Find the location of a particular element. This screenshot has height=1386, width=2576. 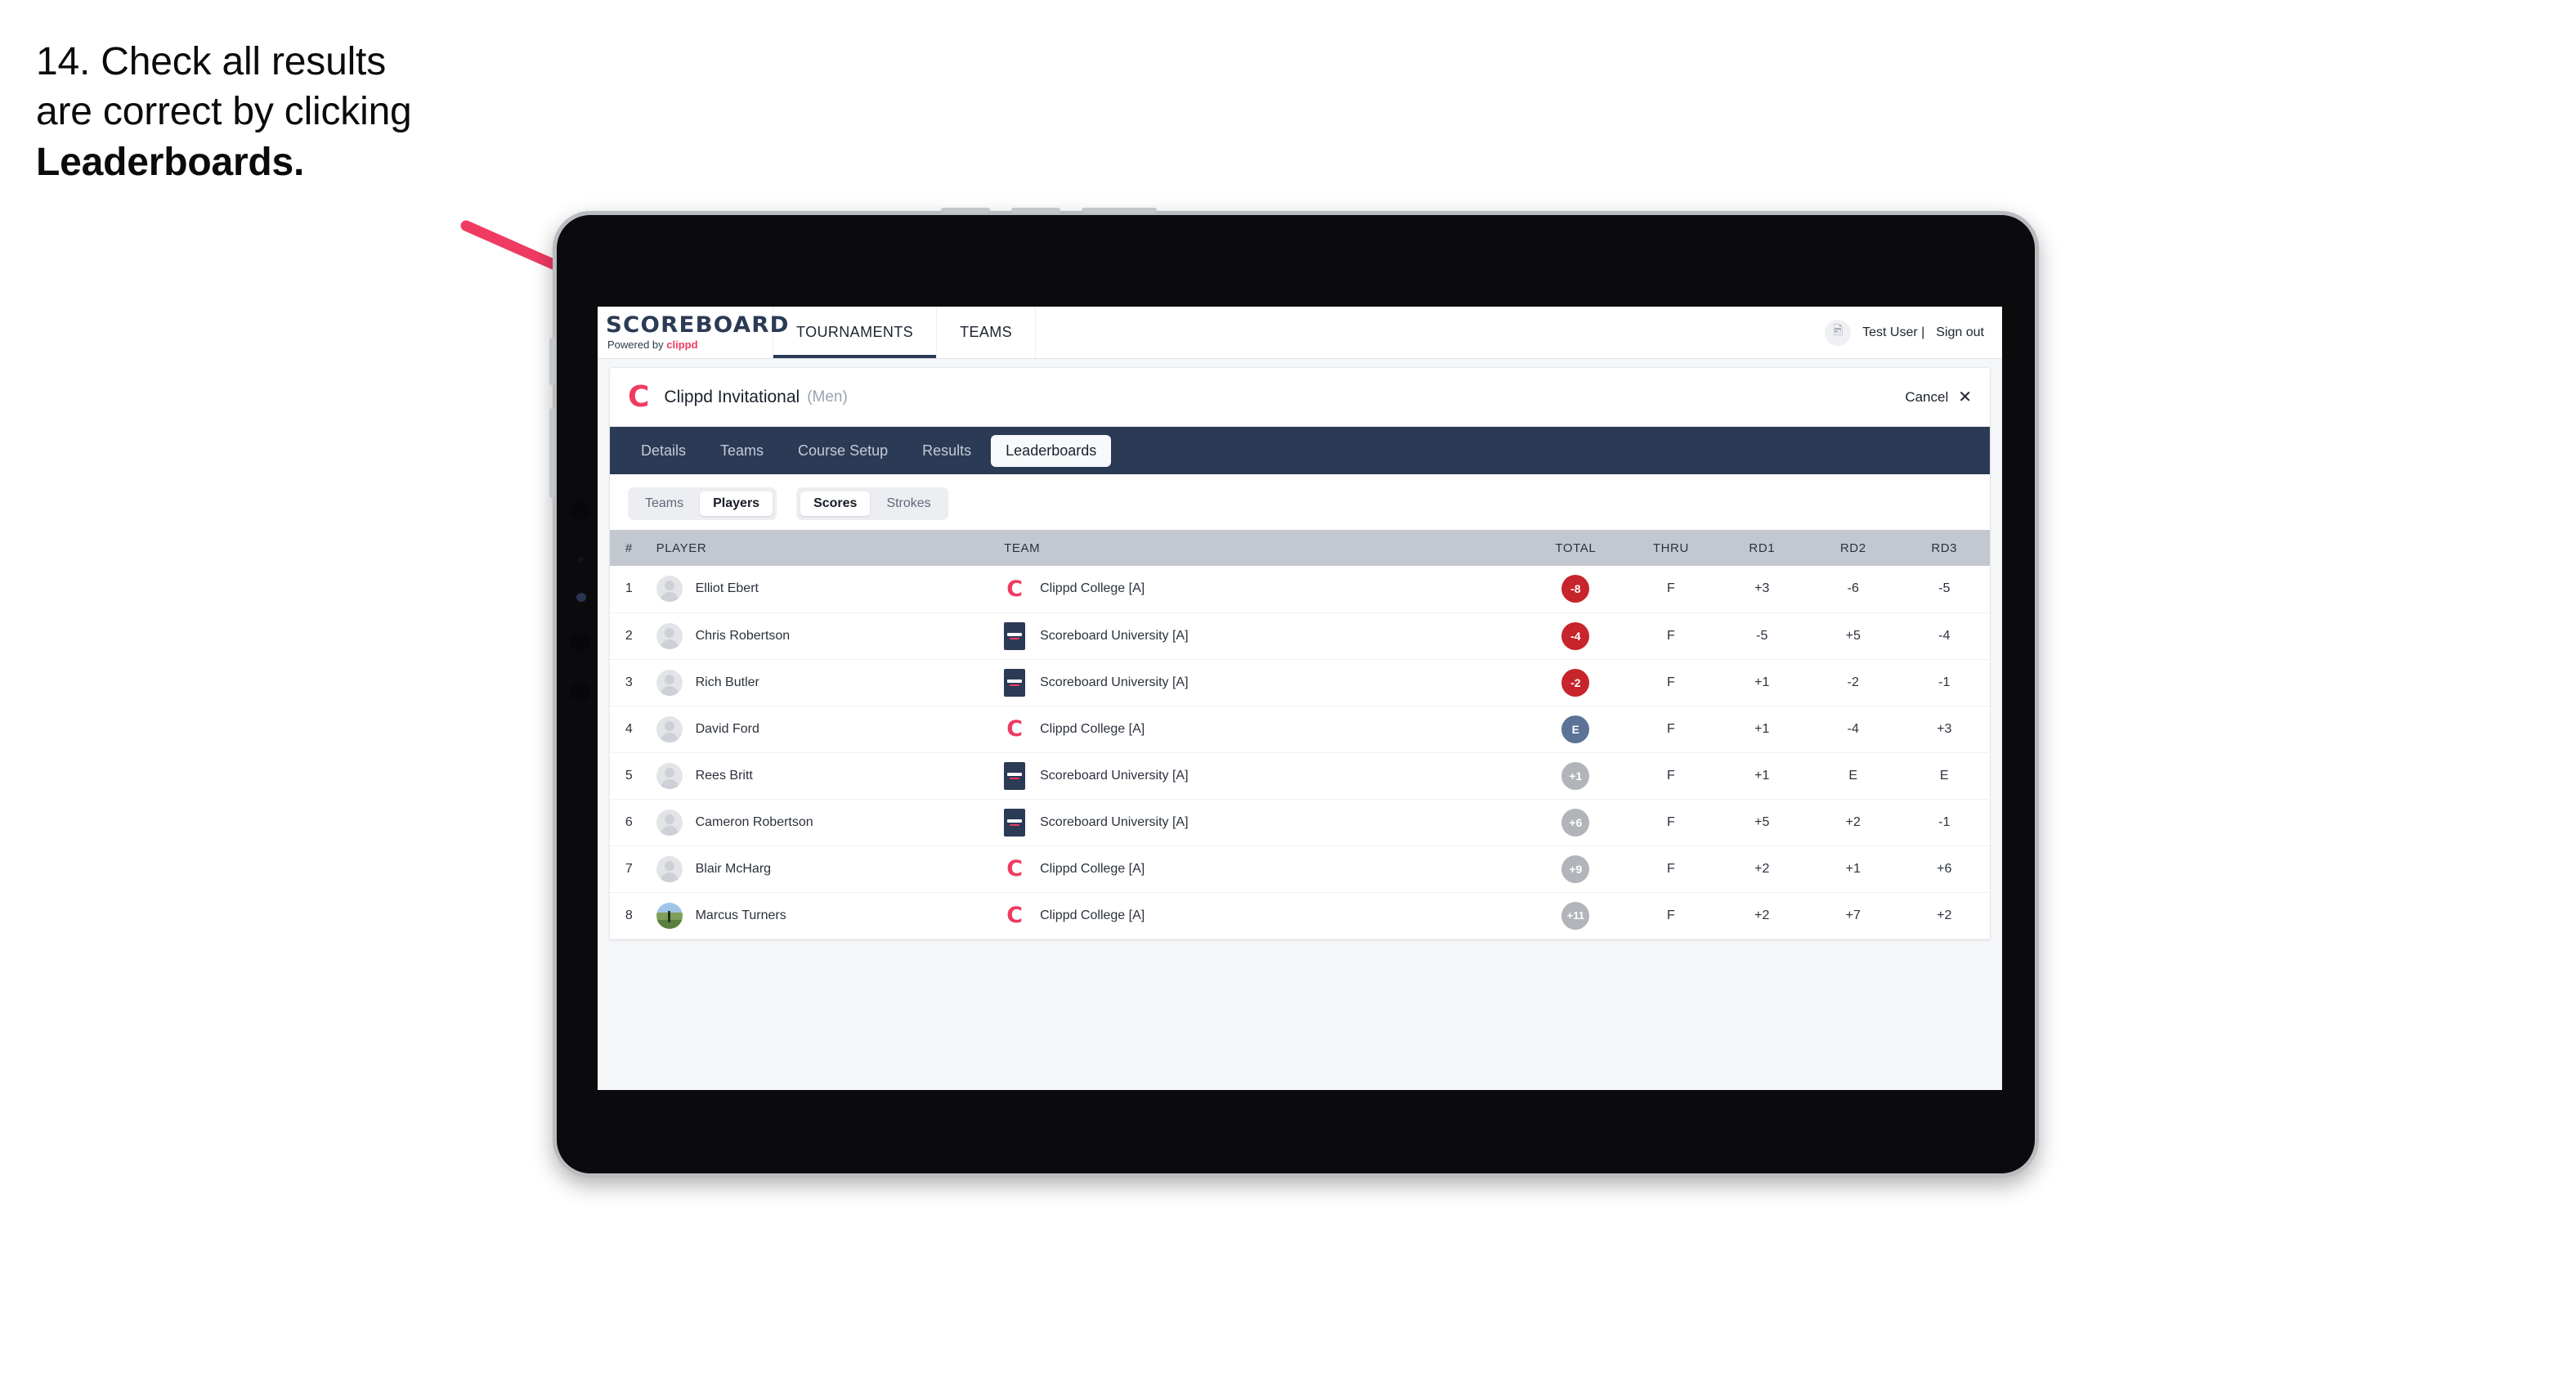

tab-course-setup: Course Setup is located at coordinates (843, 451).